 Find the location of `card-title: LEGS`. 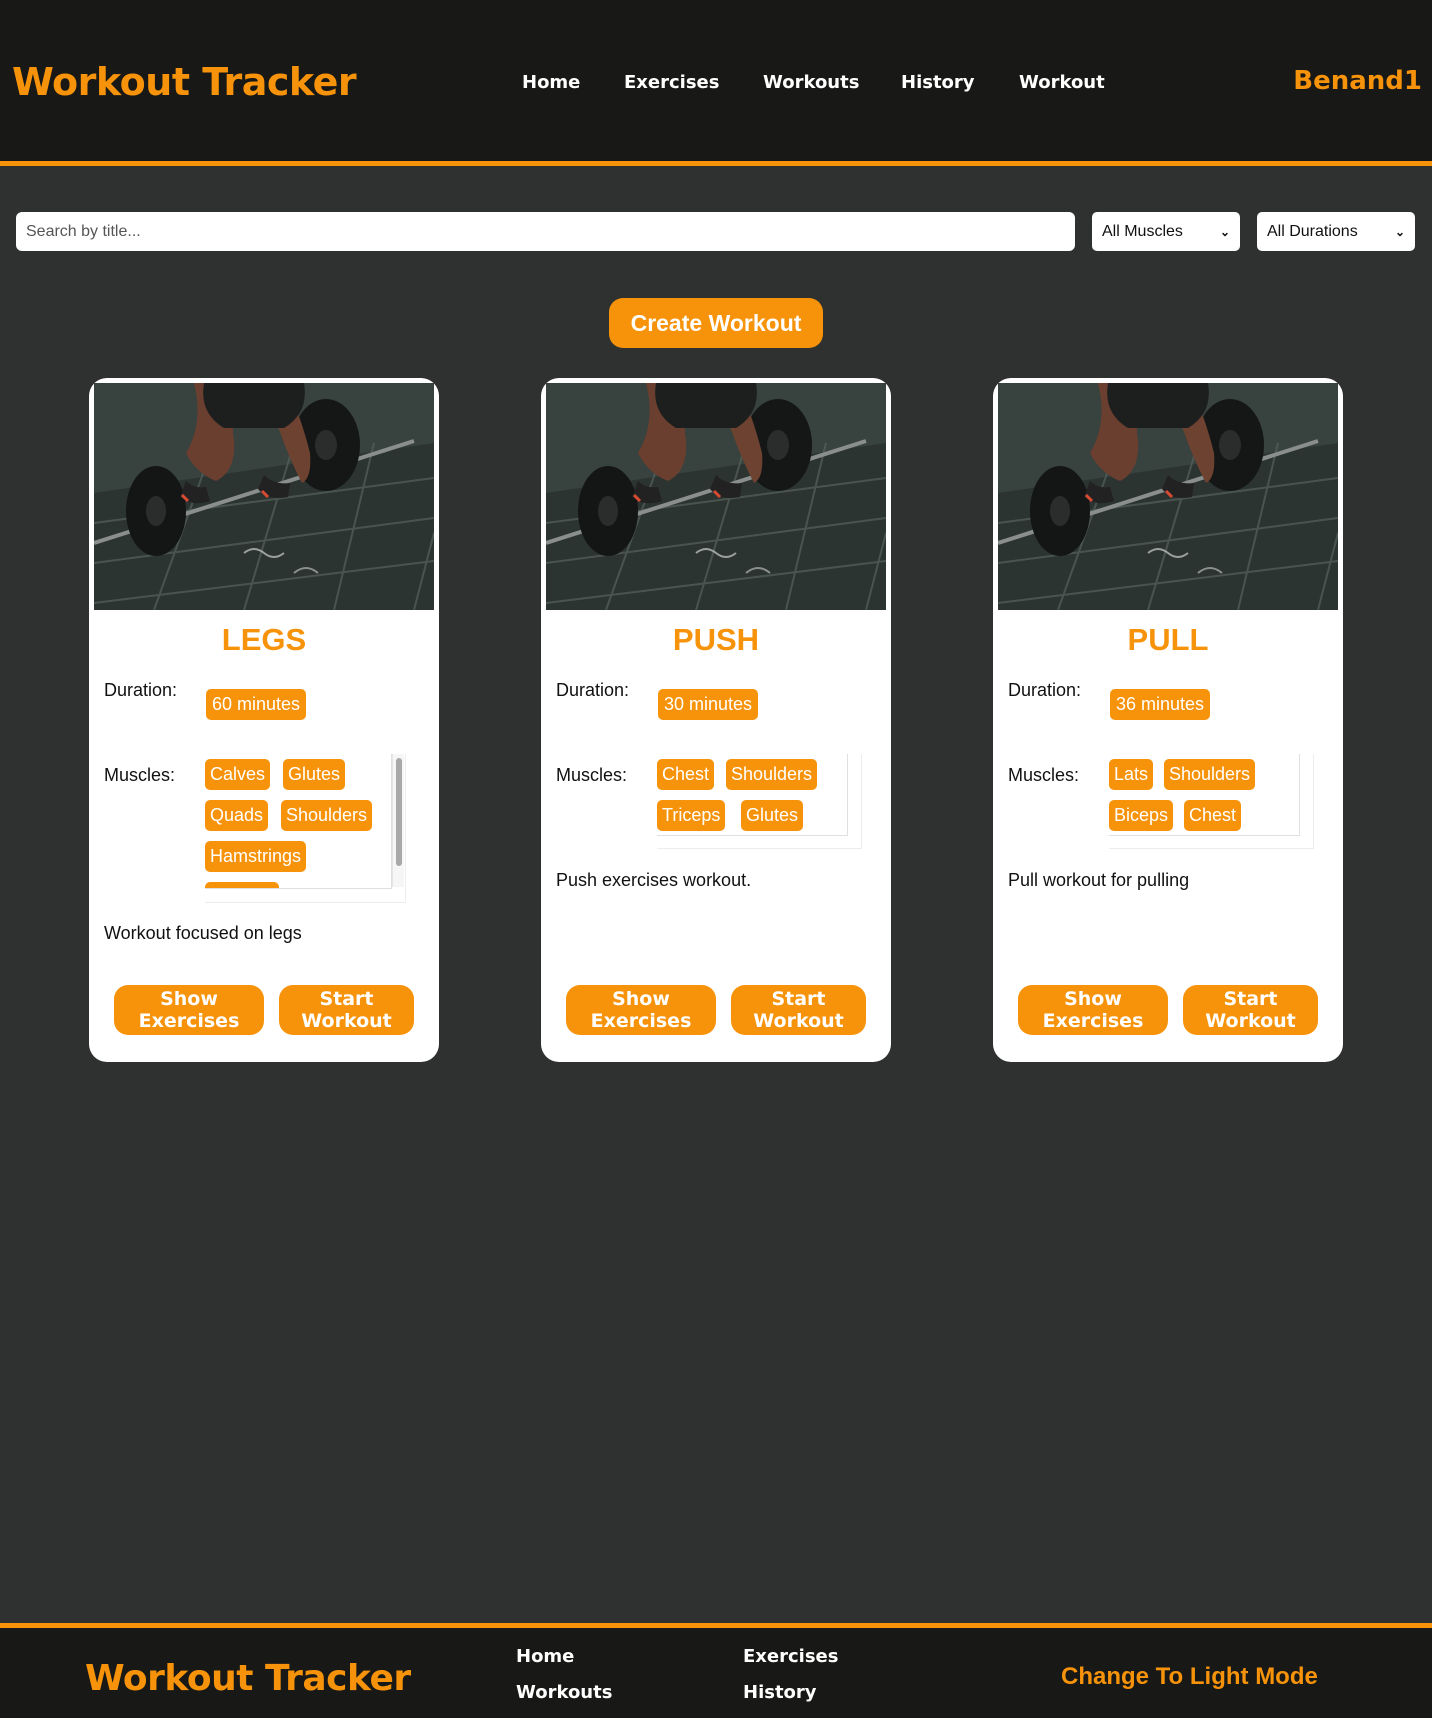

card-title: LEGS is located at coordinates (264, 639).